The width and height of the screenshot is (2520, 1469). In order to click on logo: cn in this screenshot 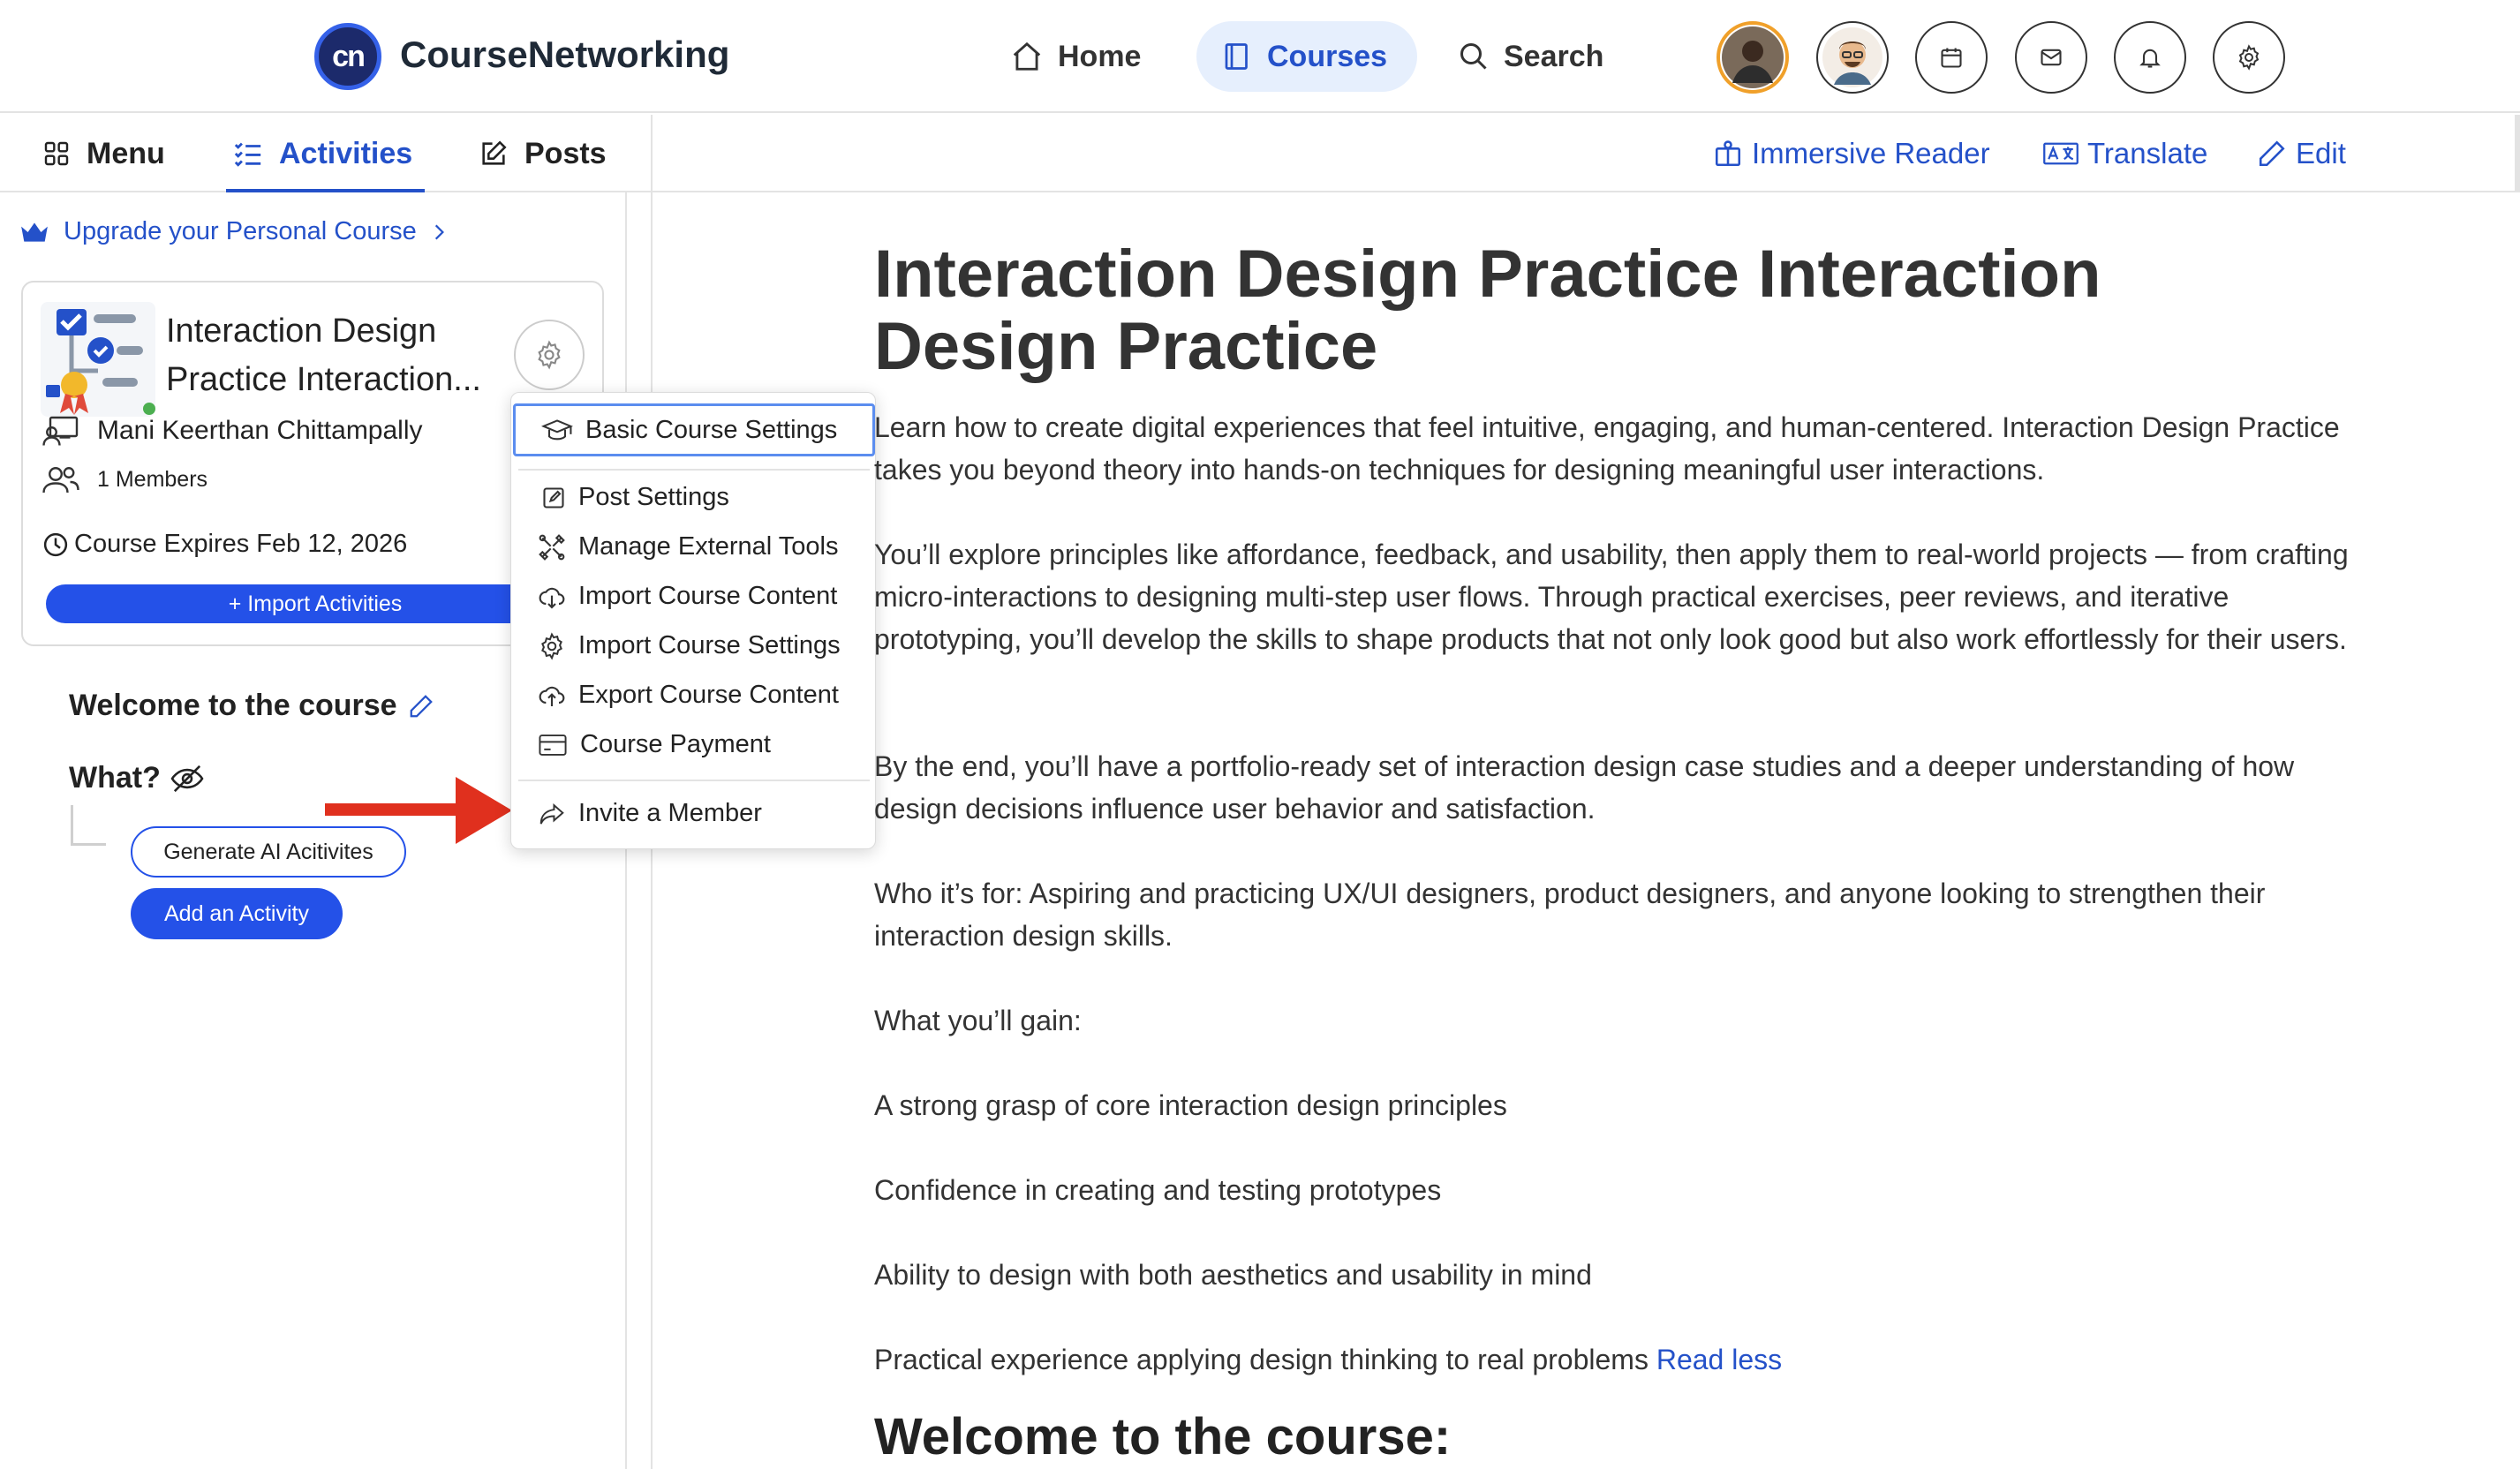, I will do `click(347, 56)`.